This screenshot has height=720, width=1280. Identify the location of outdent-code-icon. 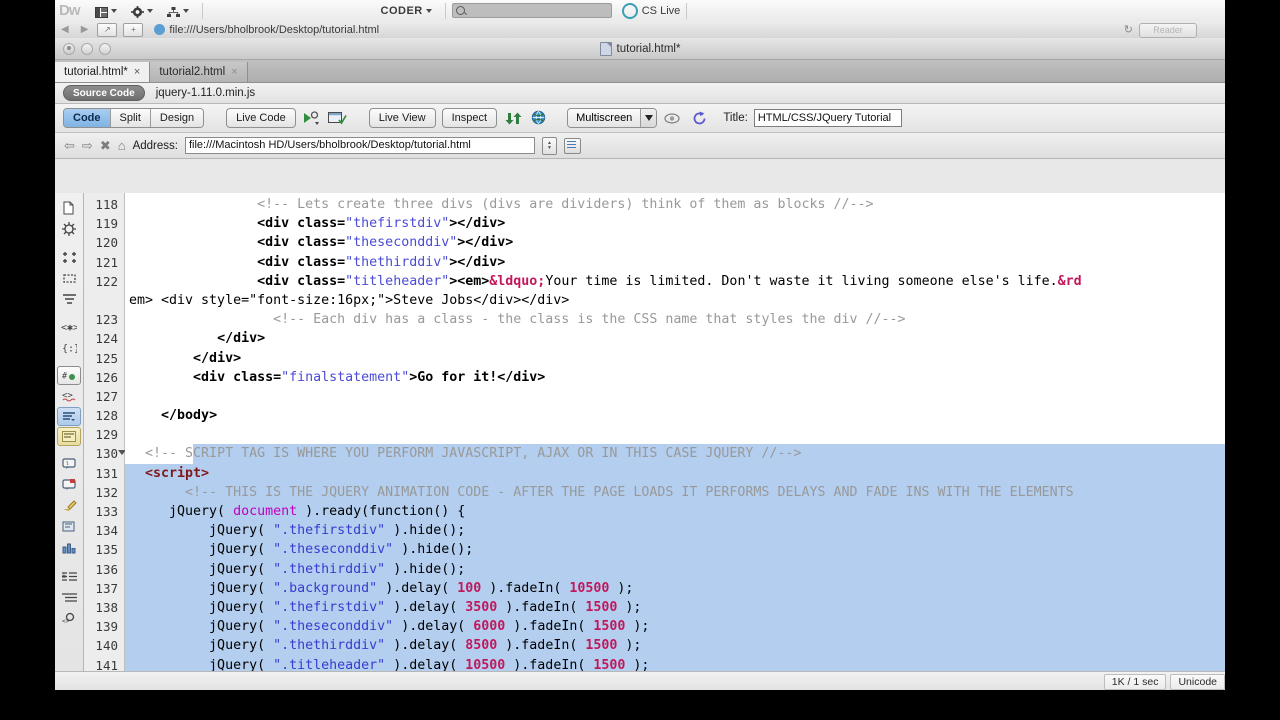
(69, 597).